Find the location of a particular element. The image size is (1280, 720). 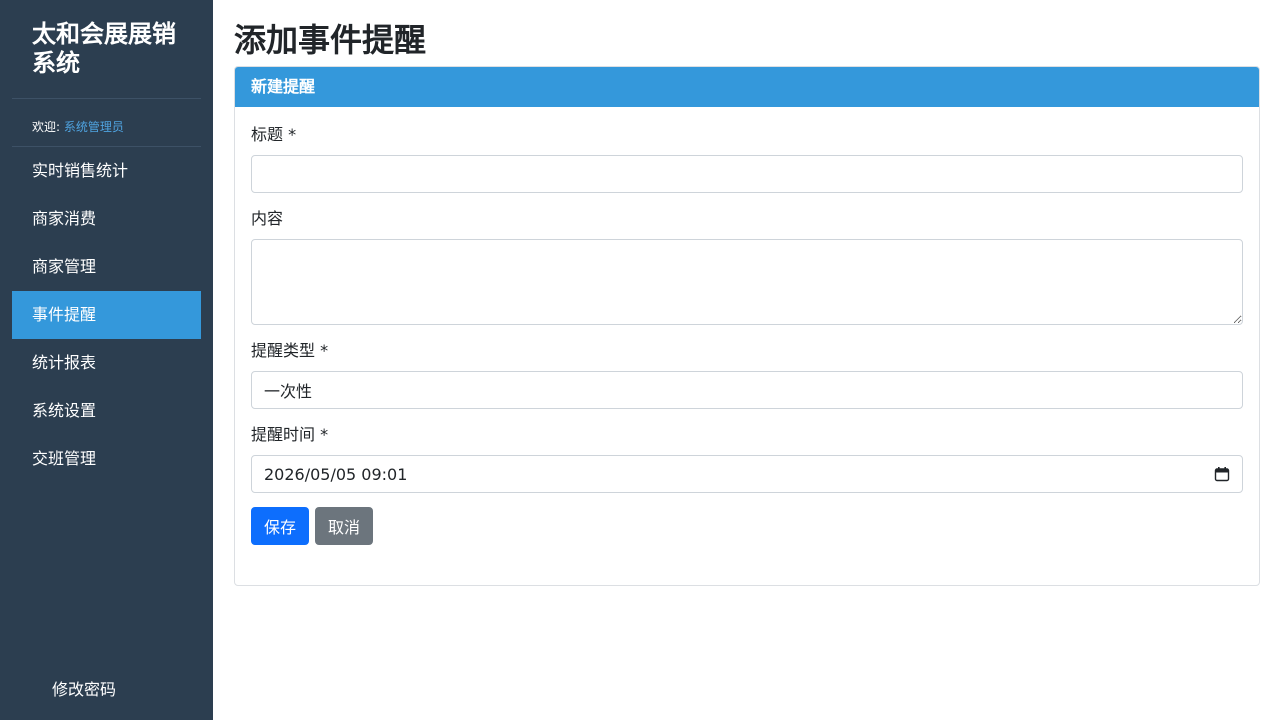

reminder-time-value: 2026/05/05 09:01 is located at coordinates (336, 474).